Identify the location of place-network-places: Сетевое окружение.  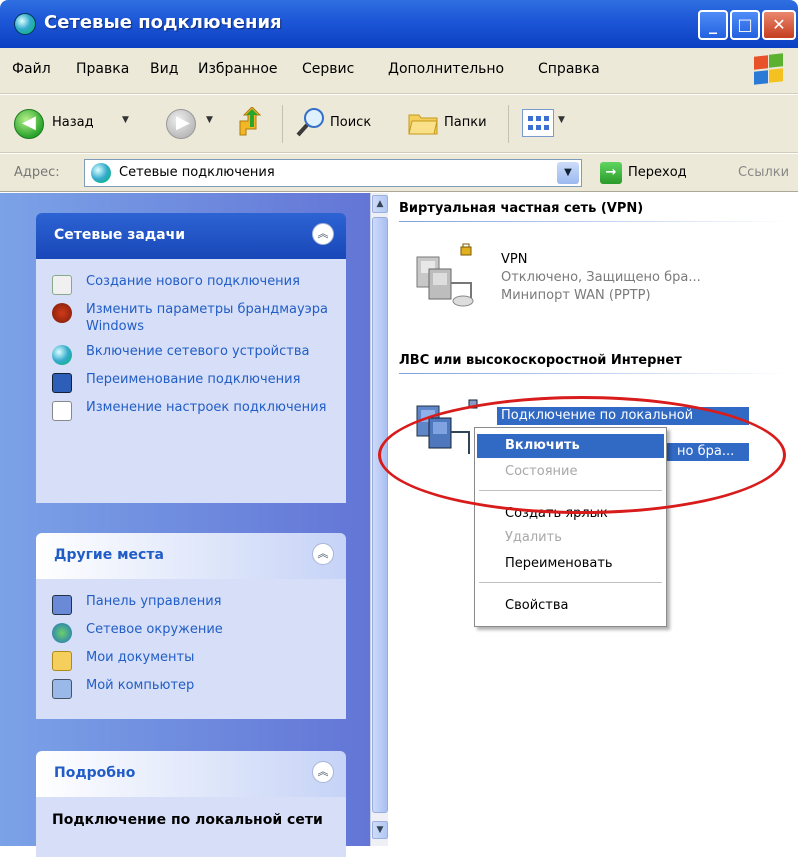
(194, 632).